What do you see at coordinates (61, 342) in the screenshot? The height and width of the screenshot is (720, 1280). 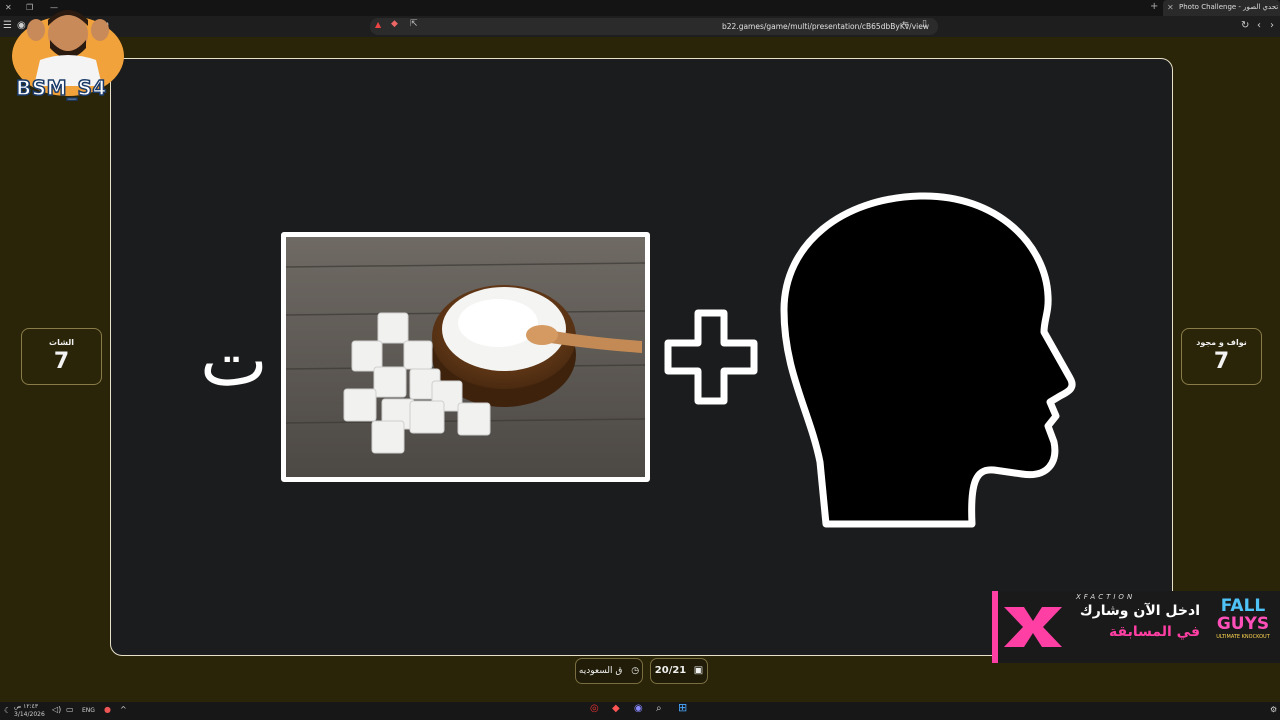 I see `team-name-left: الشات` at bounding box center [61, 342].